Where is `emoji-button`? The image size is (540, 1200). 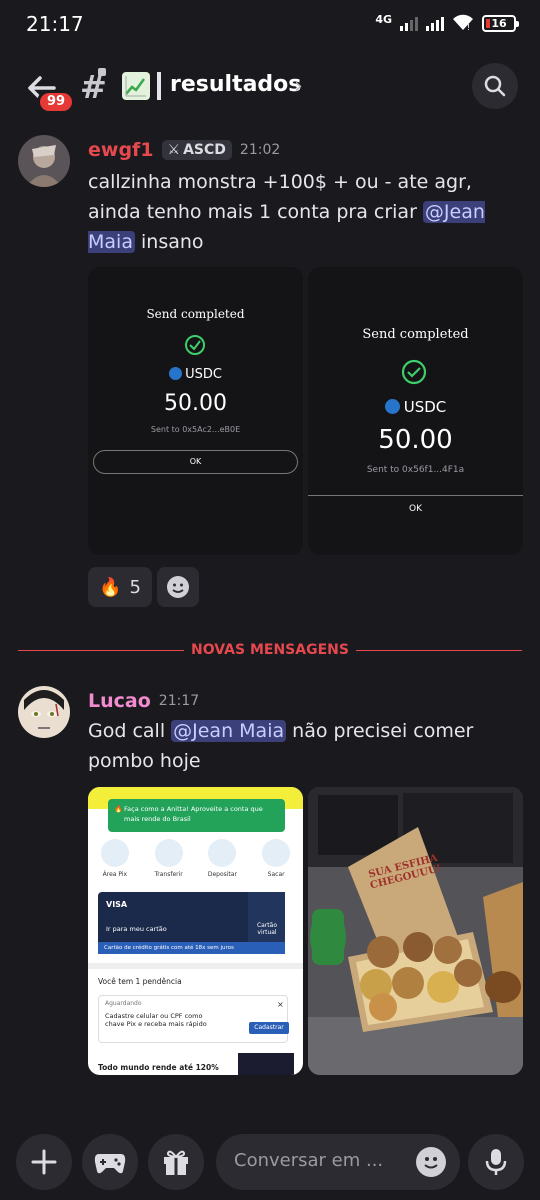 emoji-button is located at coordinates (431, 1162).